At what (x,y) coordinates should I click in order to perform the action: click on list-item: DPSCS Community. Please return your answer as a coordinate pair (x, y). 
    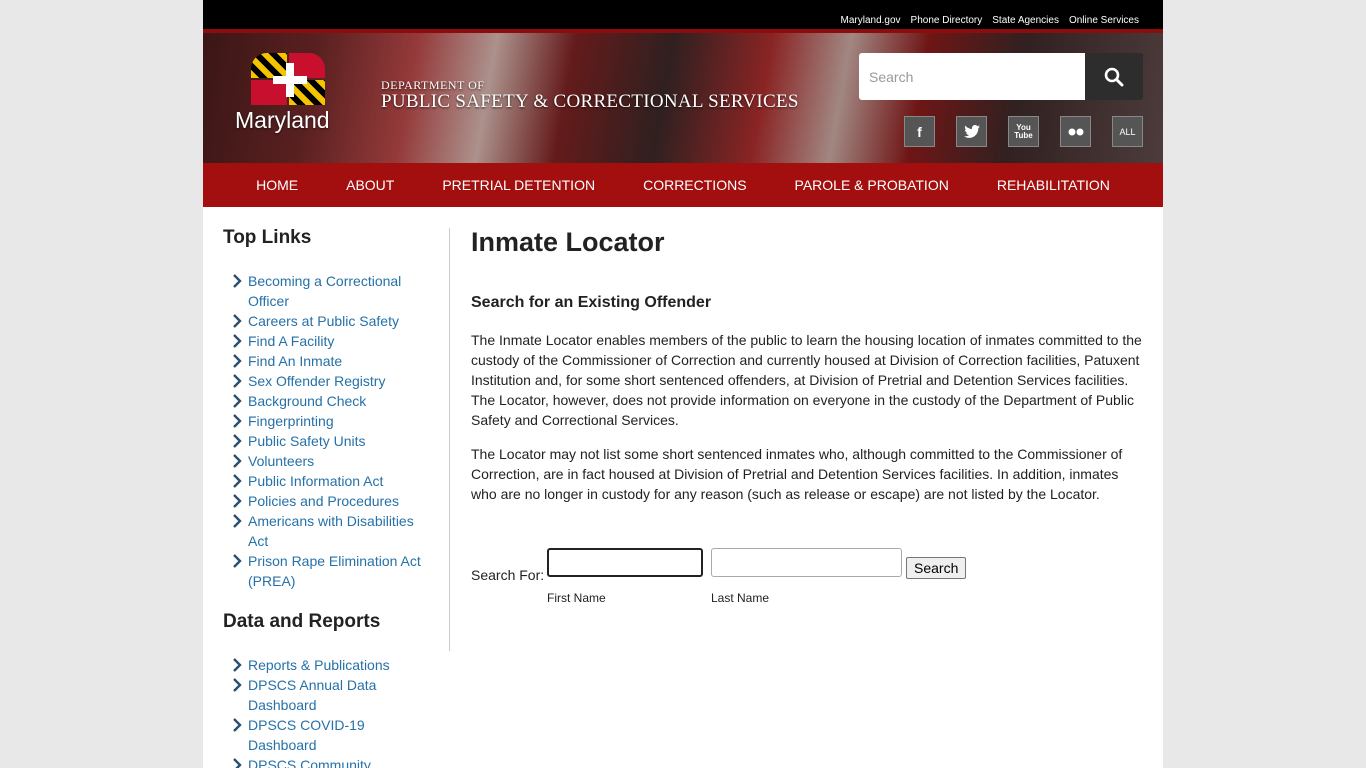
    Looking at the image, I should click on (325, 761).